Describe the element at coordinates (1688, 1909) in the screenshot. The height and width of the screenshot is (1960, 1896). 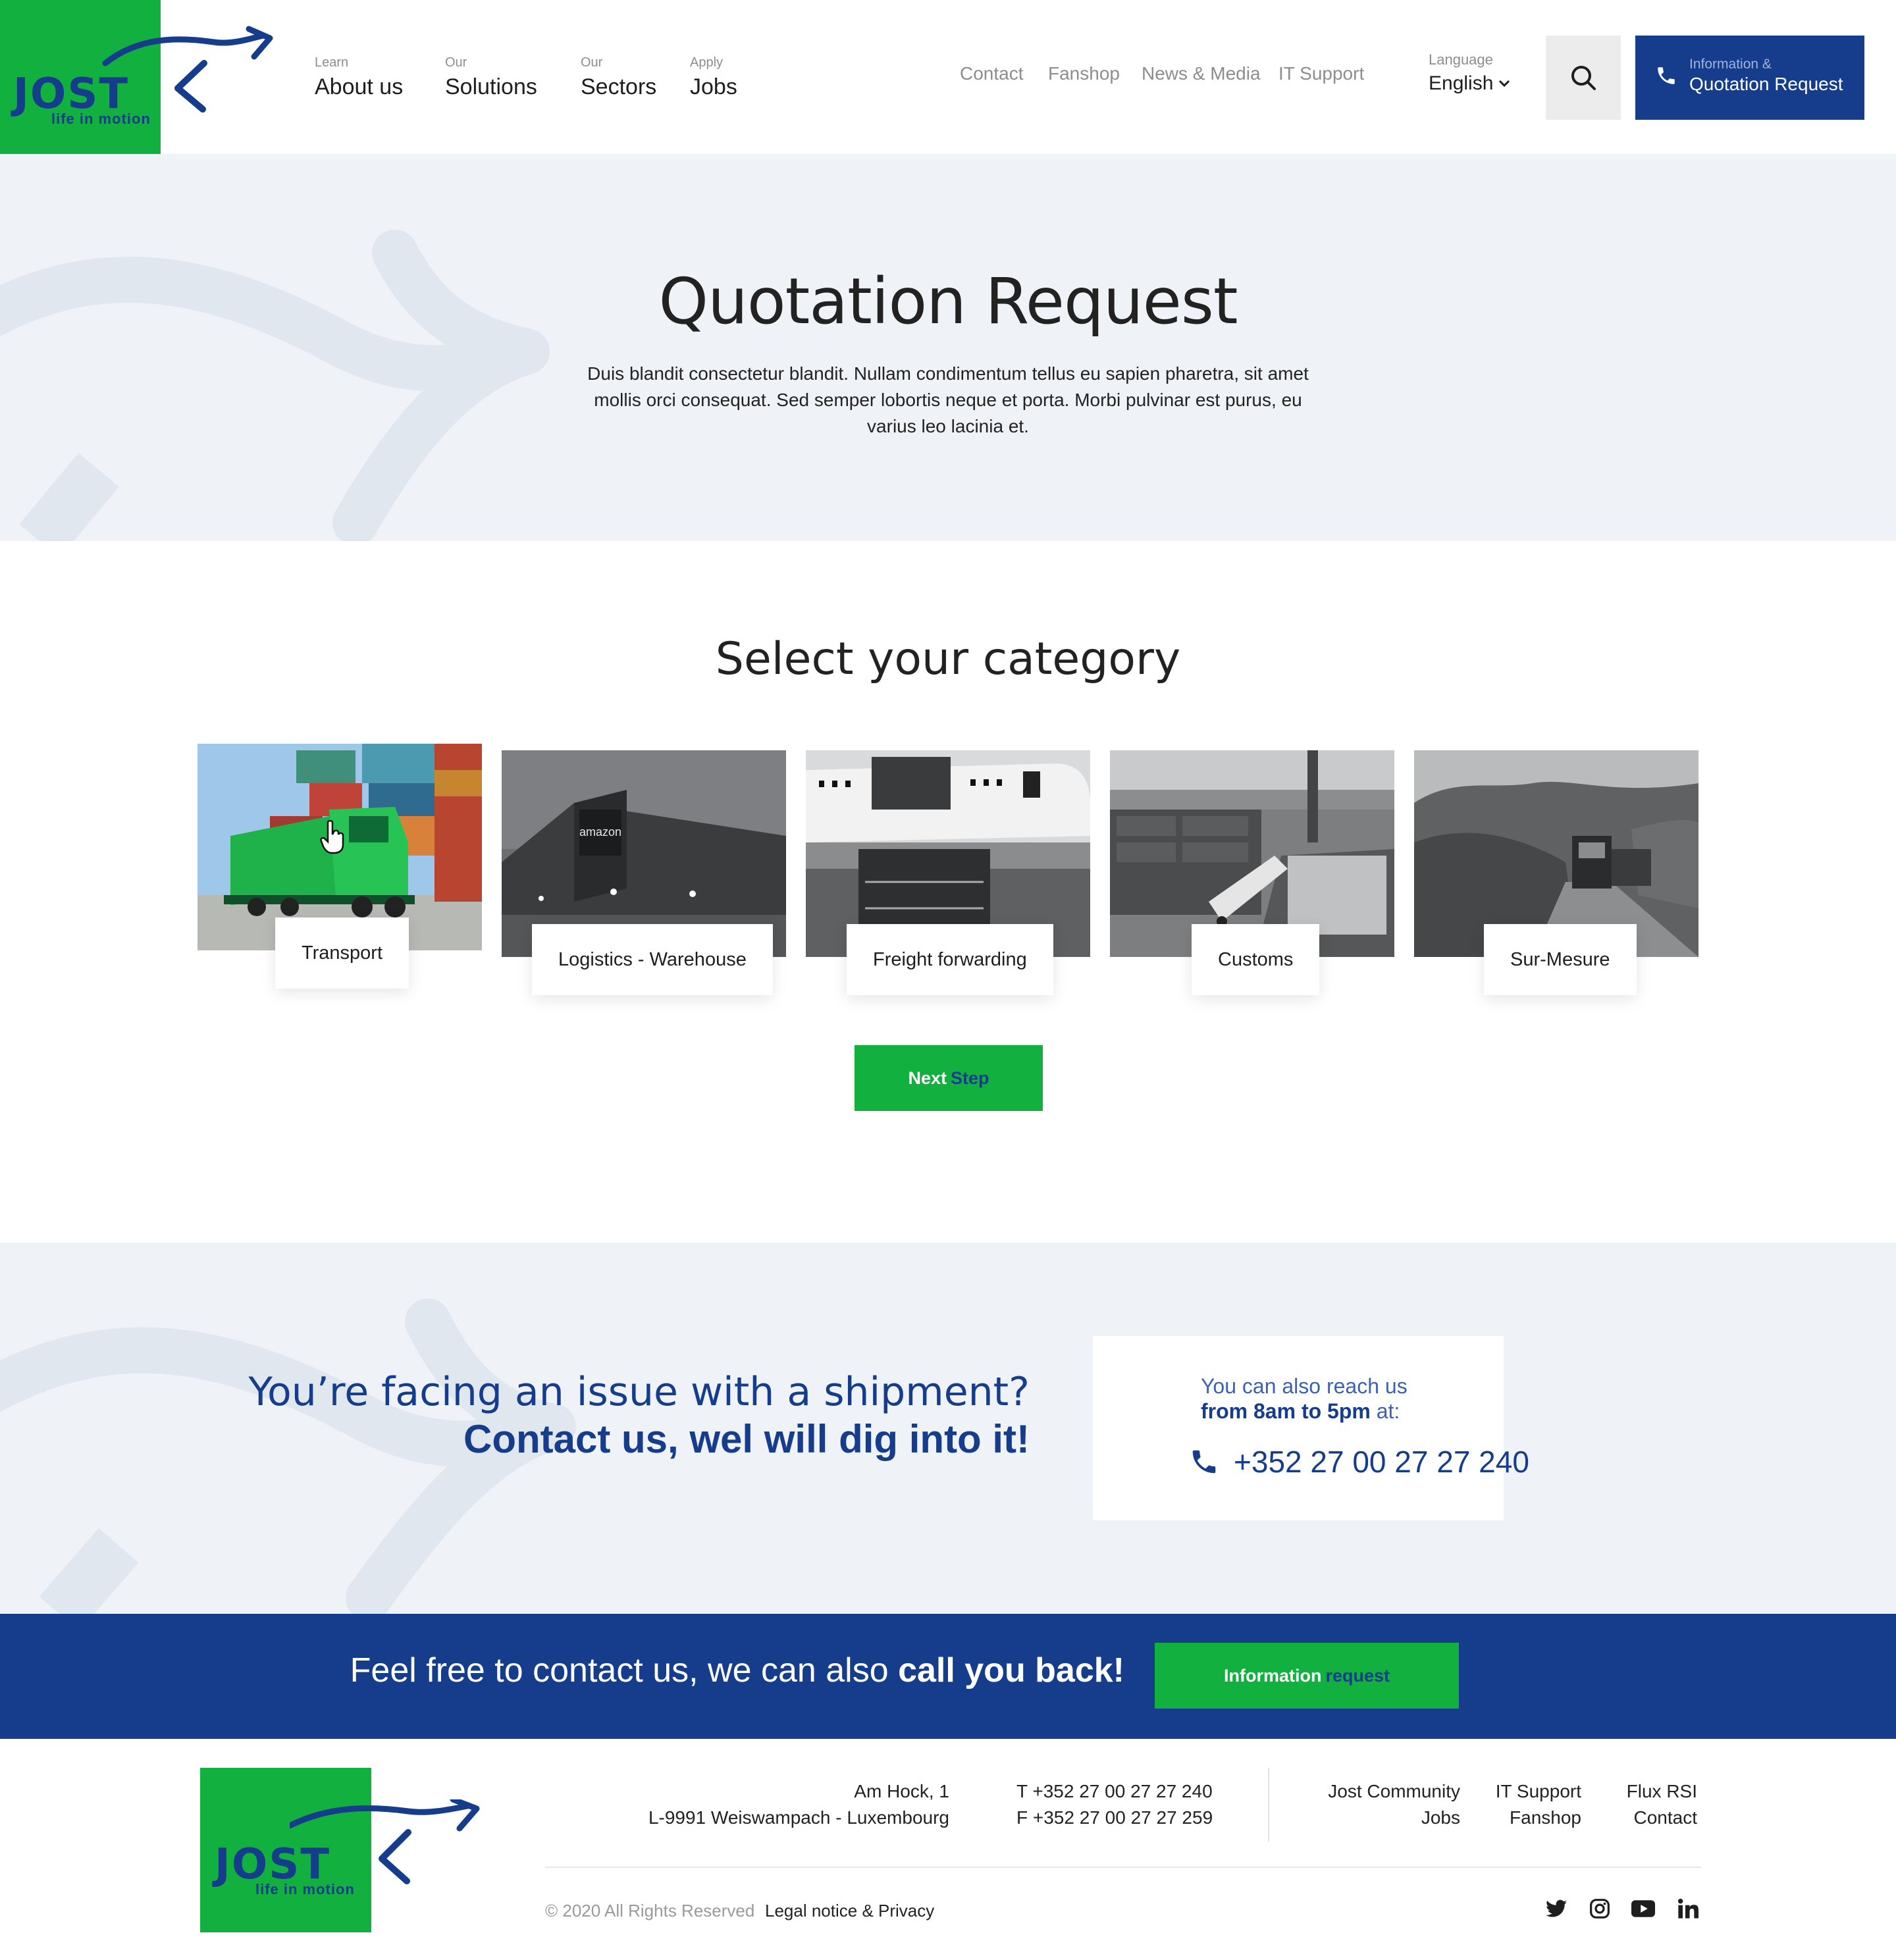
I see `linkedin-icon` at that location.